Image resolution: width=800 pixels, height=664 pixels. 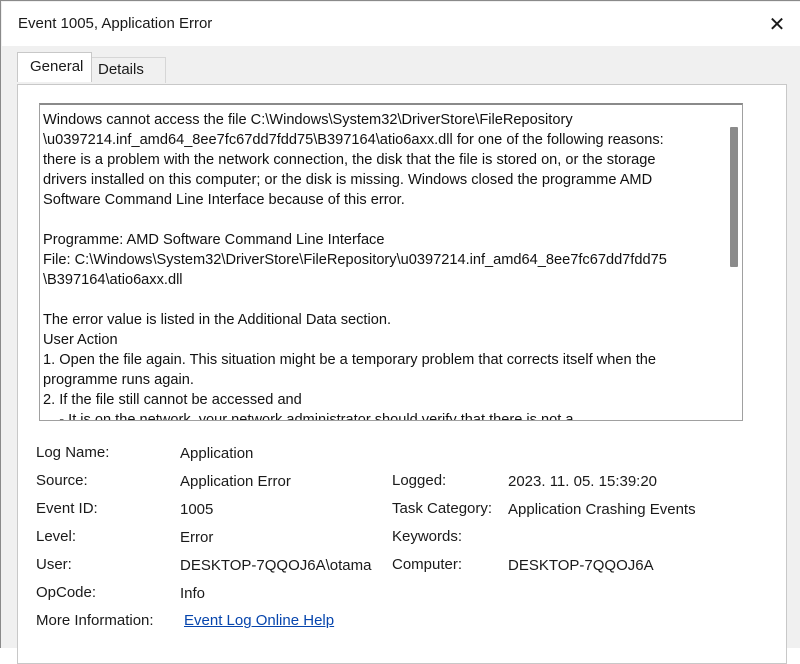 What do you see at coordinates (276, 565) in the screenshot?
I see `user-value: DESKTOP-7QQOJ6A\otama` at bounding box center [276, 565].